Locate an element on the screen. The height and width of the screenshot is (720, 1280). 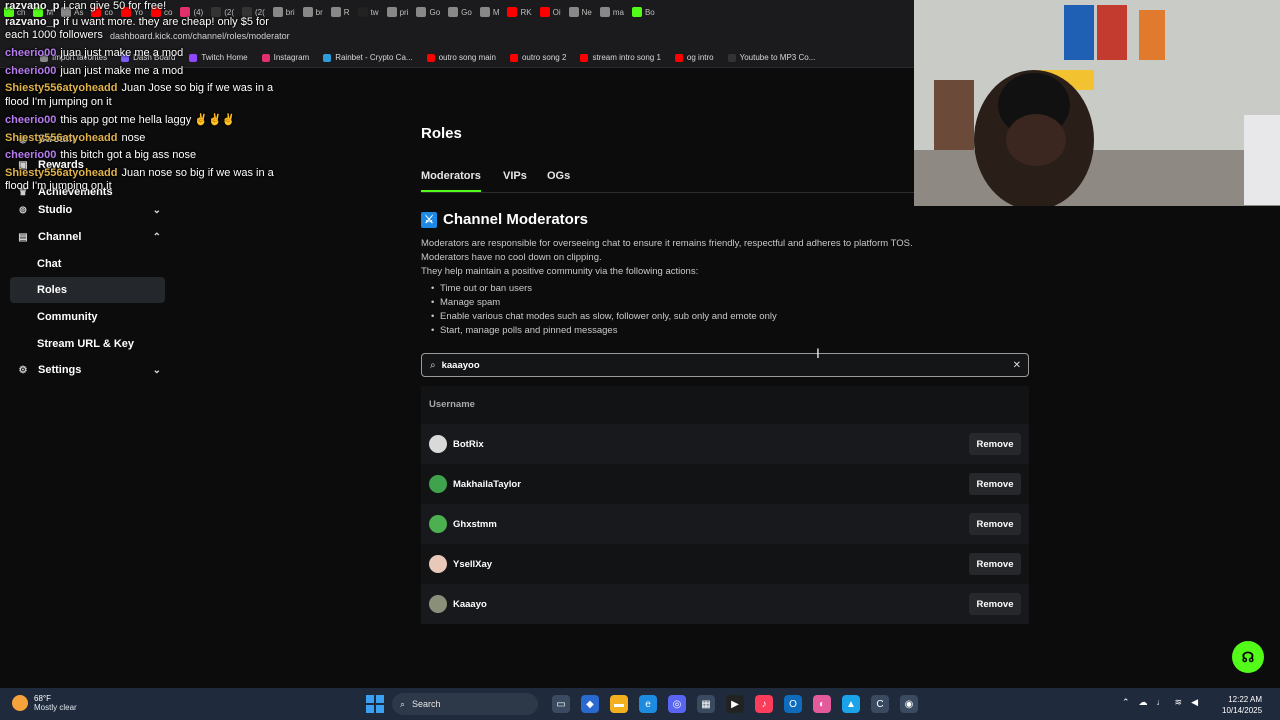
browser-tab: tw is located at coordinates (368, 12).